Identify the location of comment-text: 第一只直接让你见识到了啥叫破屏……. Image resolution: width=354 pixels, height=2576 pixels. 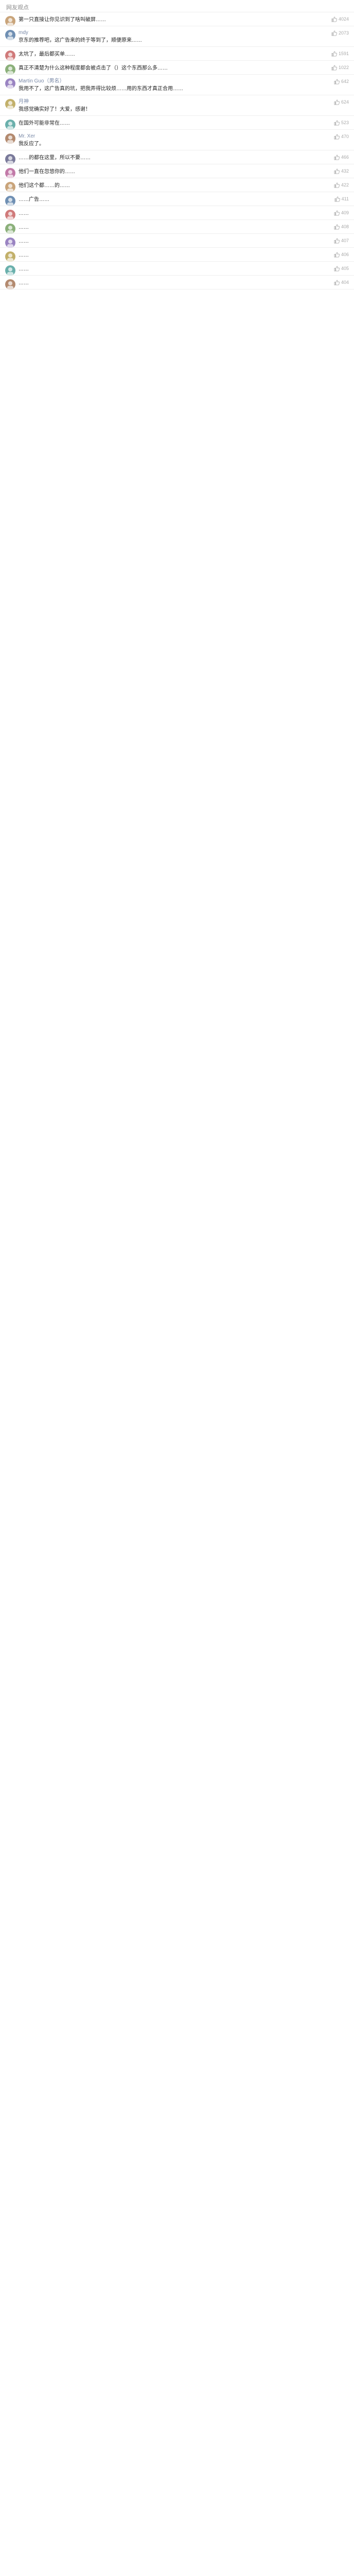
(63, 20).